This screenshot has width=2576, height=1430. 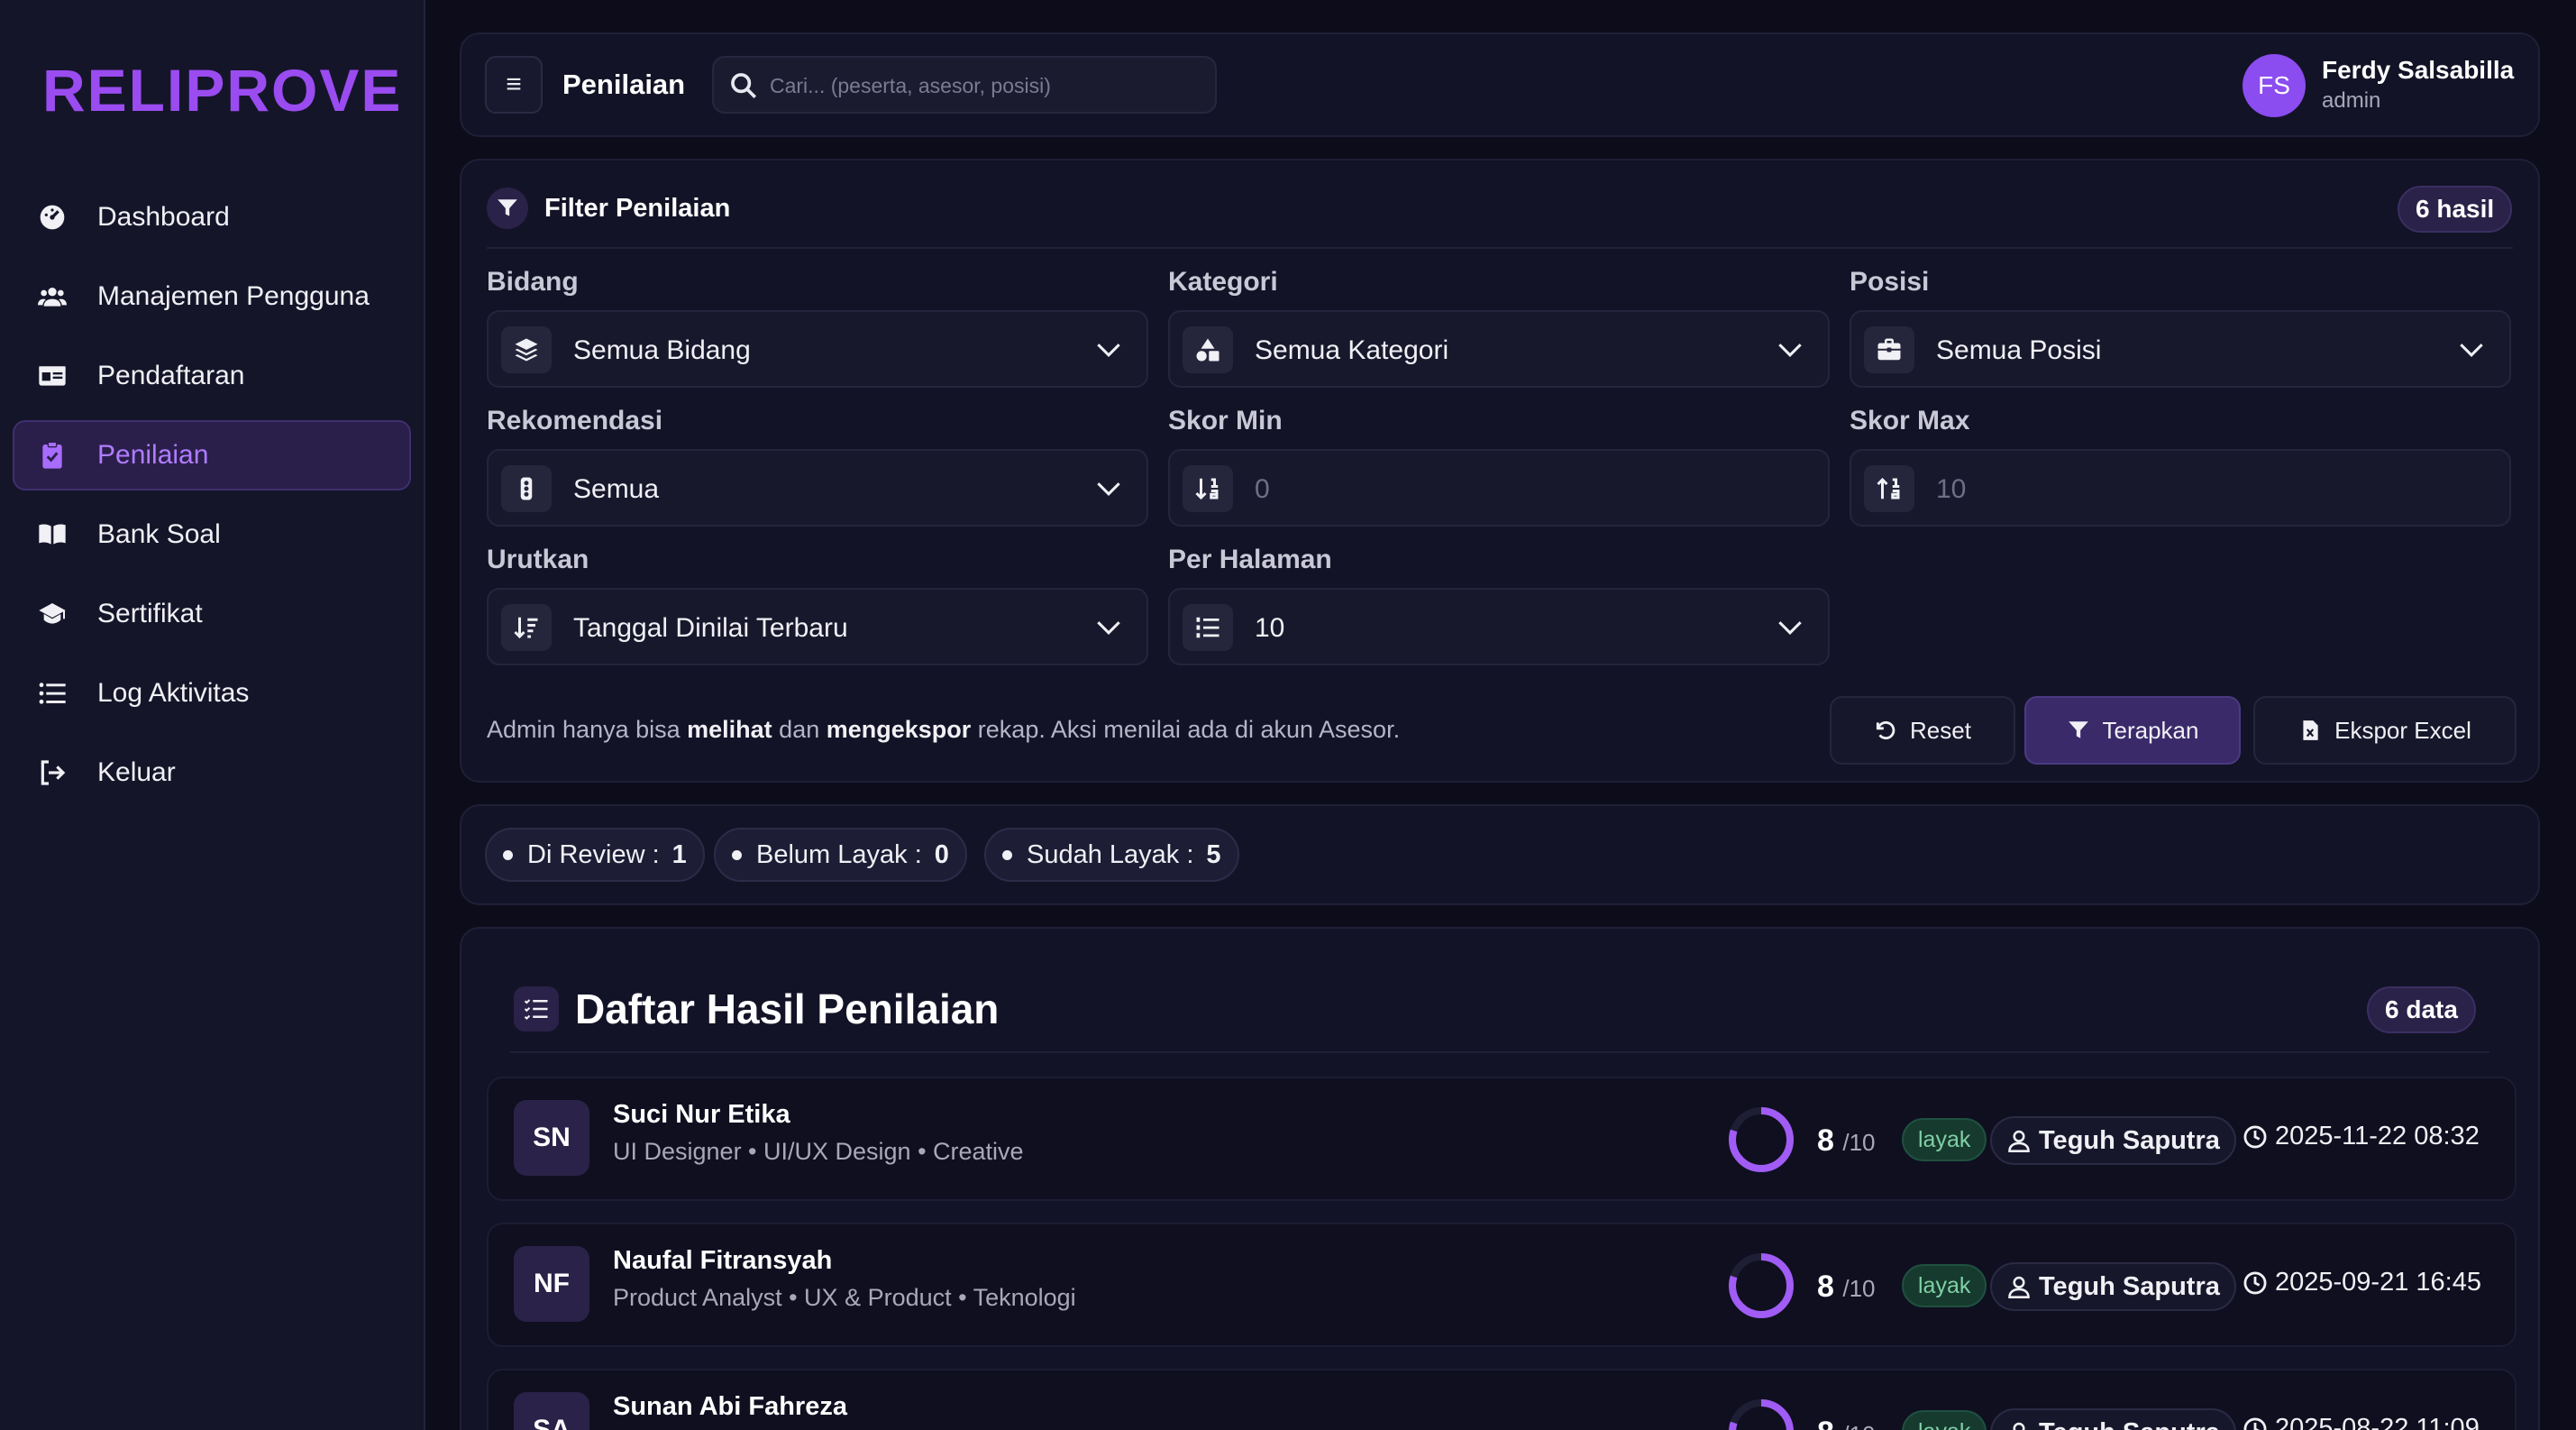 What do you see at coordinates (526, 349) in the screenshot?
I see `layers-icon` at bounding box center [526, 349].